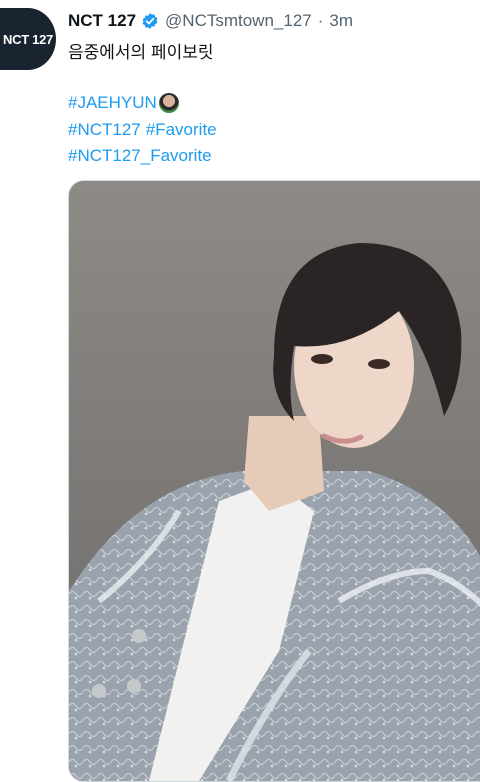 This screenshot has height=782, width=480. I want to click on verified-badge-icon, so click(150, 21).